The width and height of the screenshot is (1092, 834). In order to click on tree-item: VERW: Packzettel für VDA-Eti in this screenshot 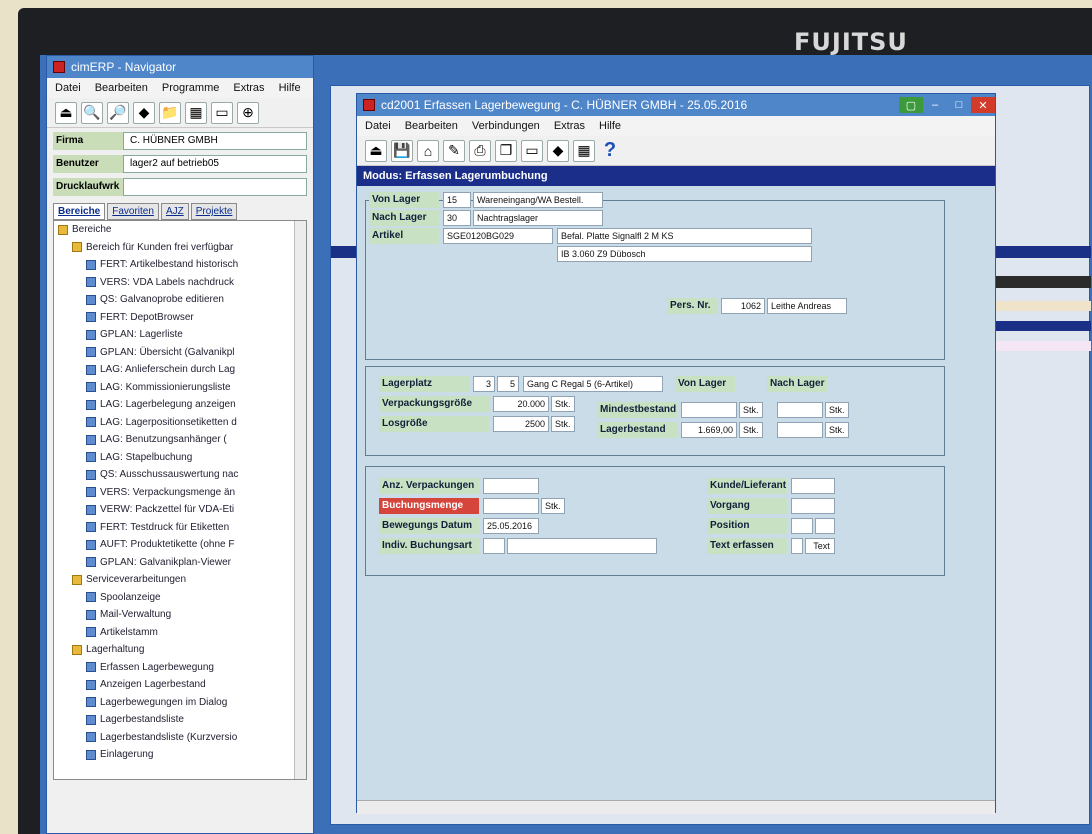, I will do `click(180, 510)`.